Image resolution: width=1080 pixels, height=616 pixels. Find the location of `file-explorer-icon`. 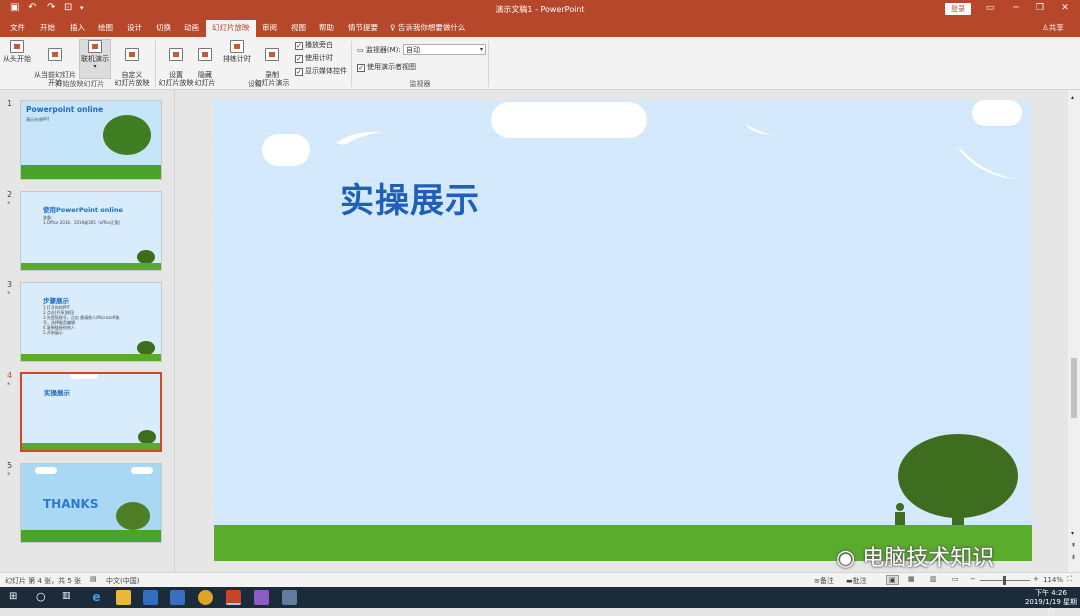

file-explorer-icon is located at coordinates (123, 597).